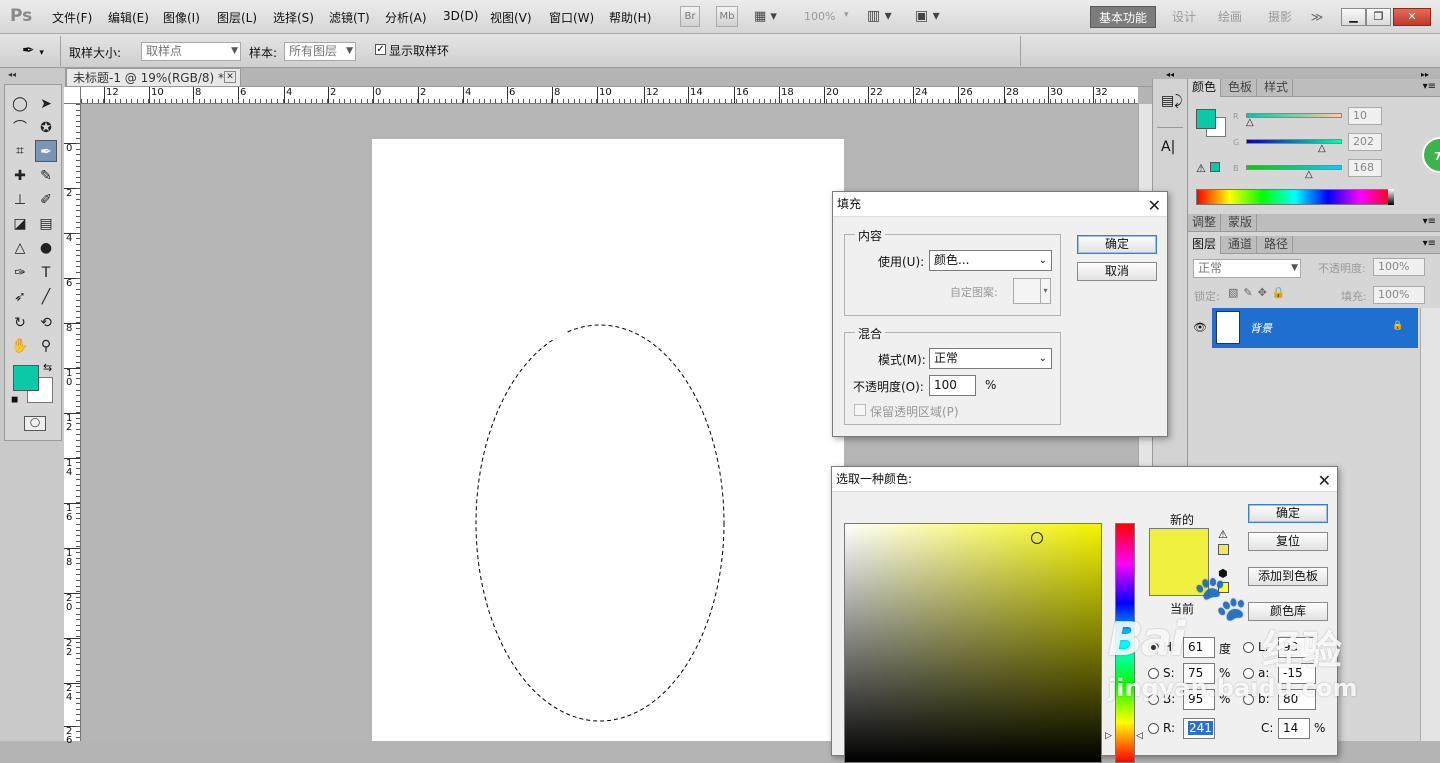  What do you see at coordinates (1108, 736) in the screenshot?
I see `hue-slider-thumb: ▷` at bounding box center [1108, 736].